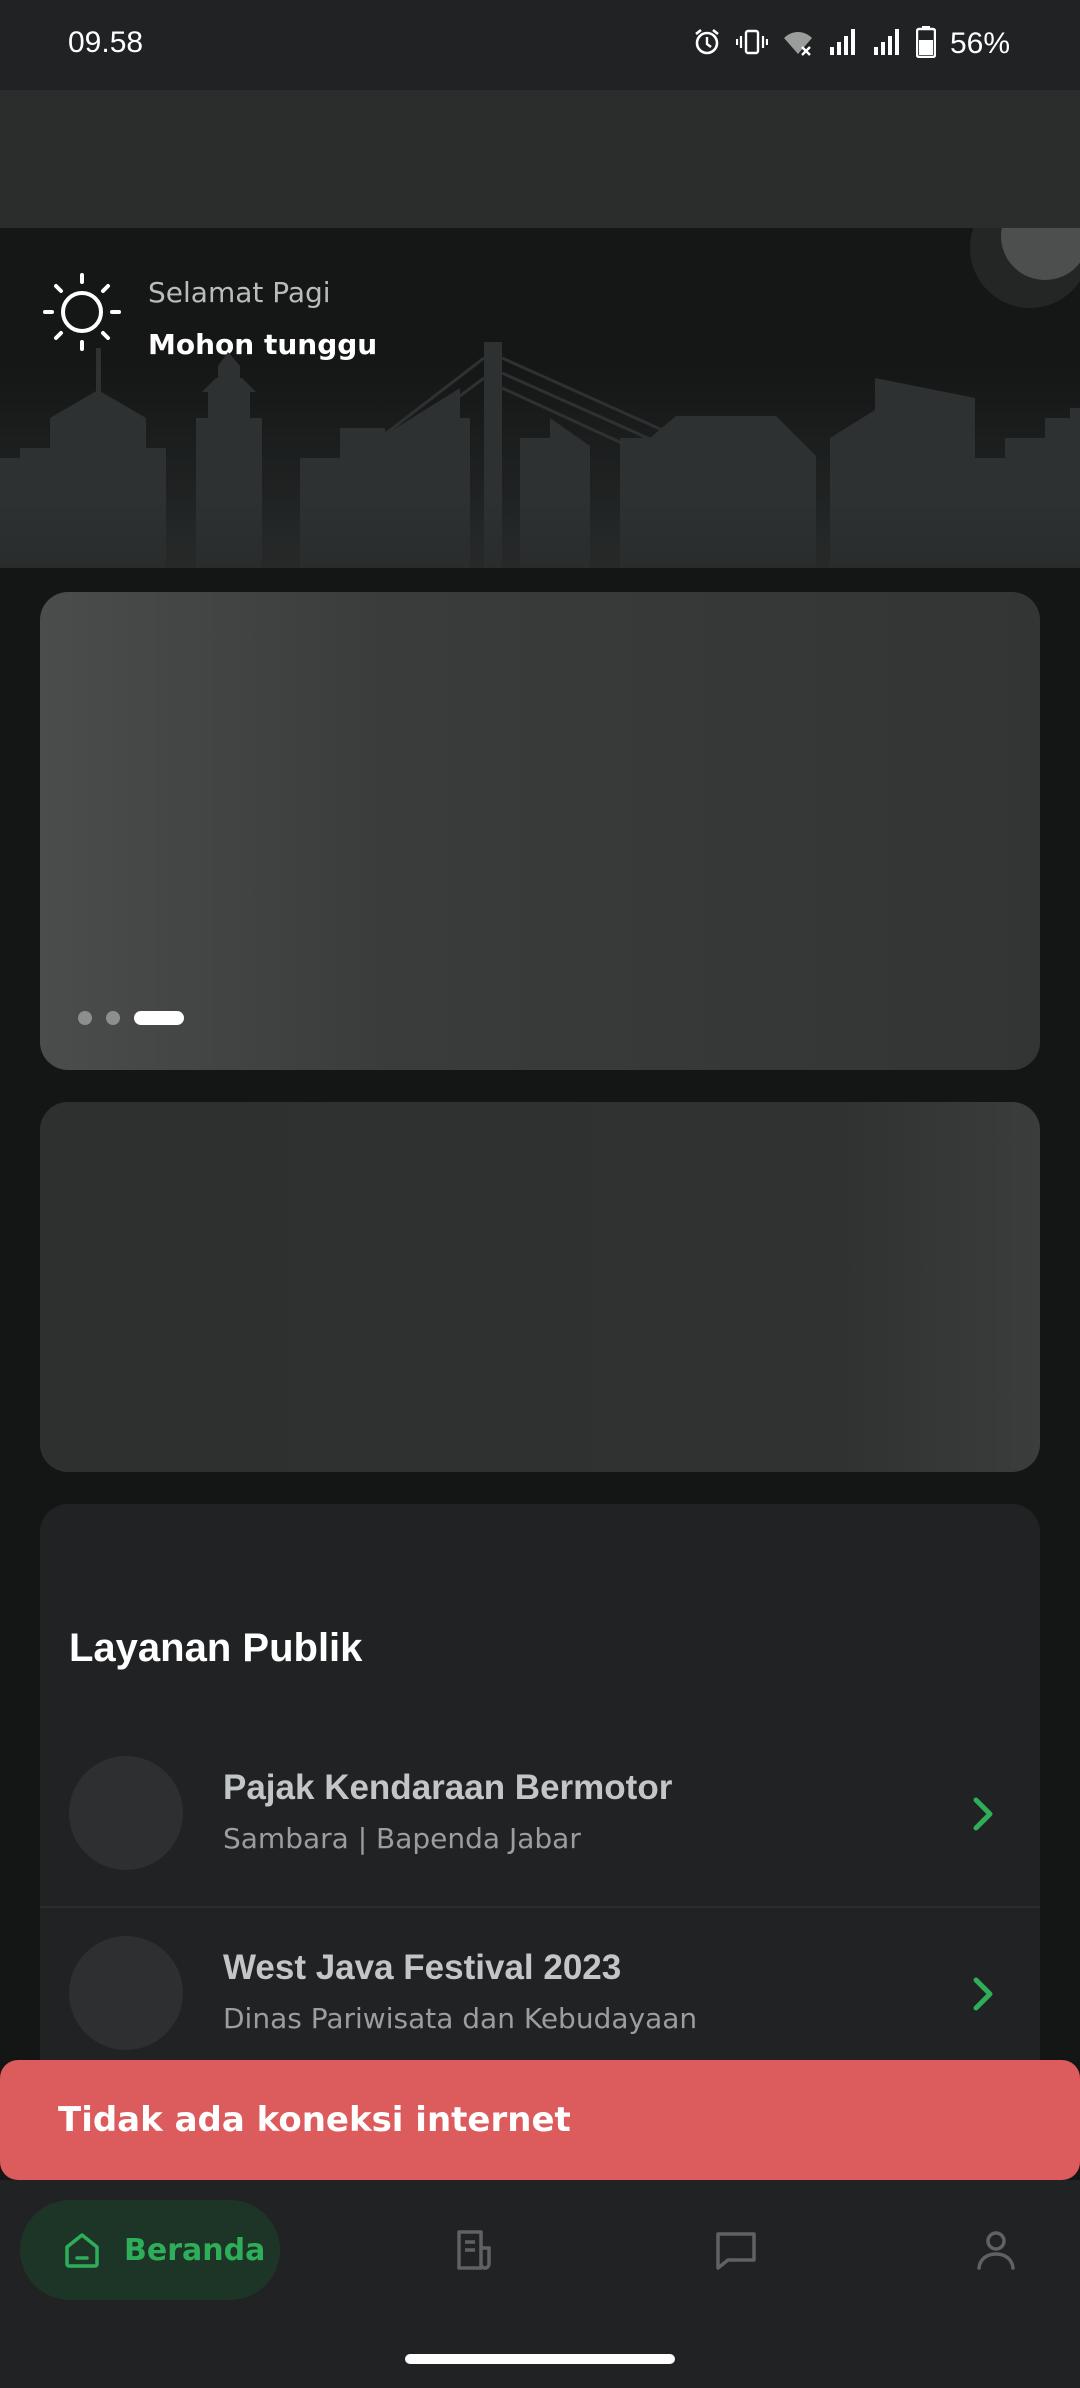  I want to click on promo-card-placeholder, so click(540, 1287).